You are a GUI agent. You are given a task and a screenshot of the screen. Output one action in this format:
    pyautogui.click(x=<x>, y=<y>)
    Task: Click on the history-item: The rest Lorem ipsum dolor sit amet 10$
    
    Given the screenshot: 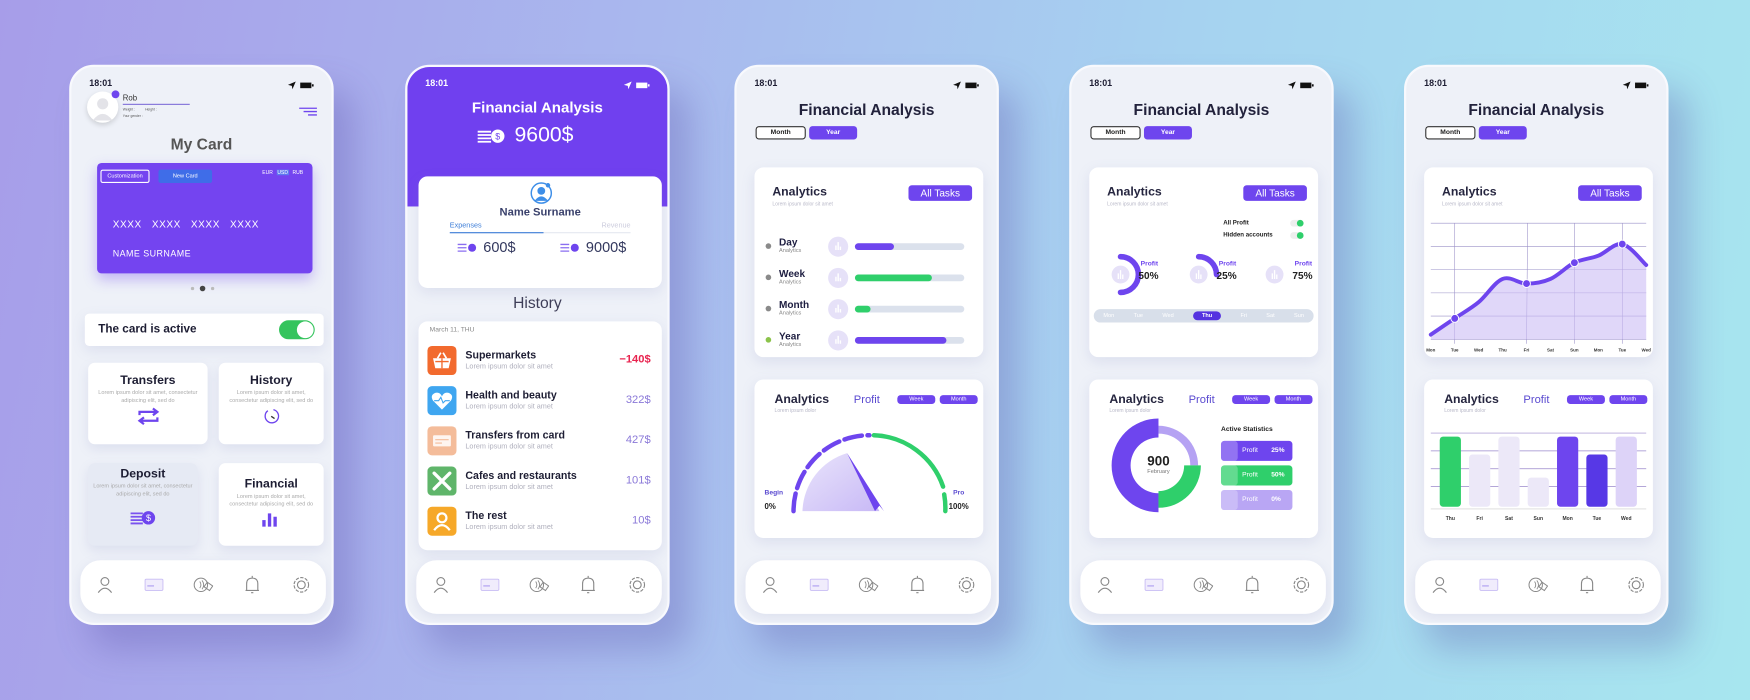 What is the action you would take?
    pyautogui.click(x=539, y=522)
    